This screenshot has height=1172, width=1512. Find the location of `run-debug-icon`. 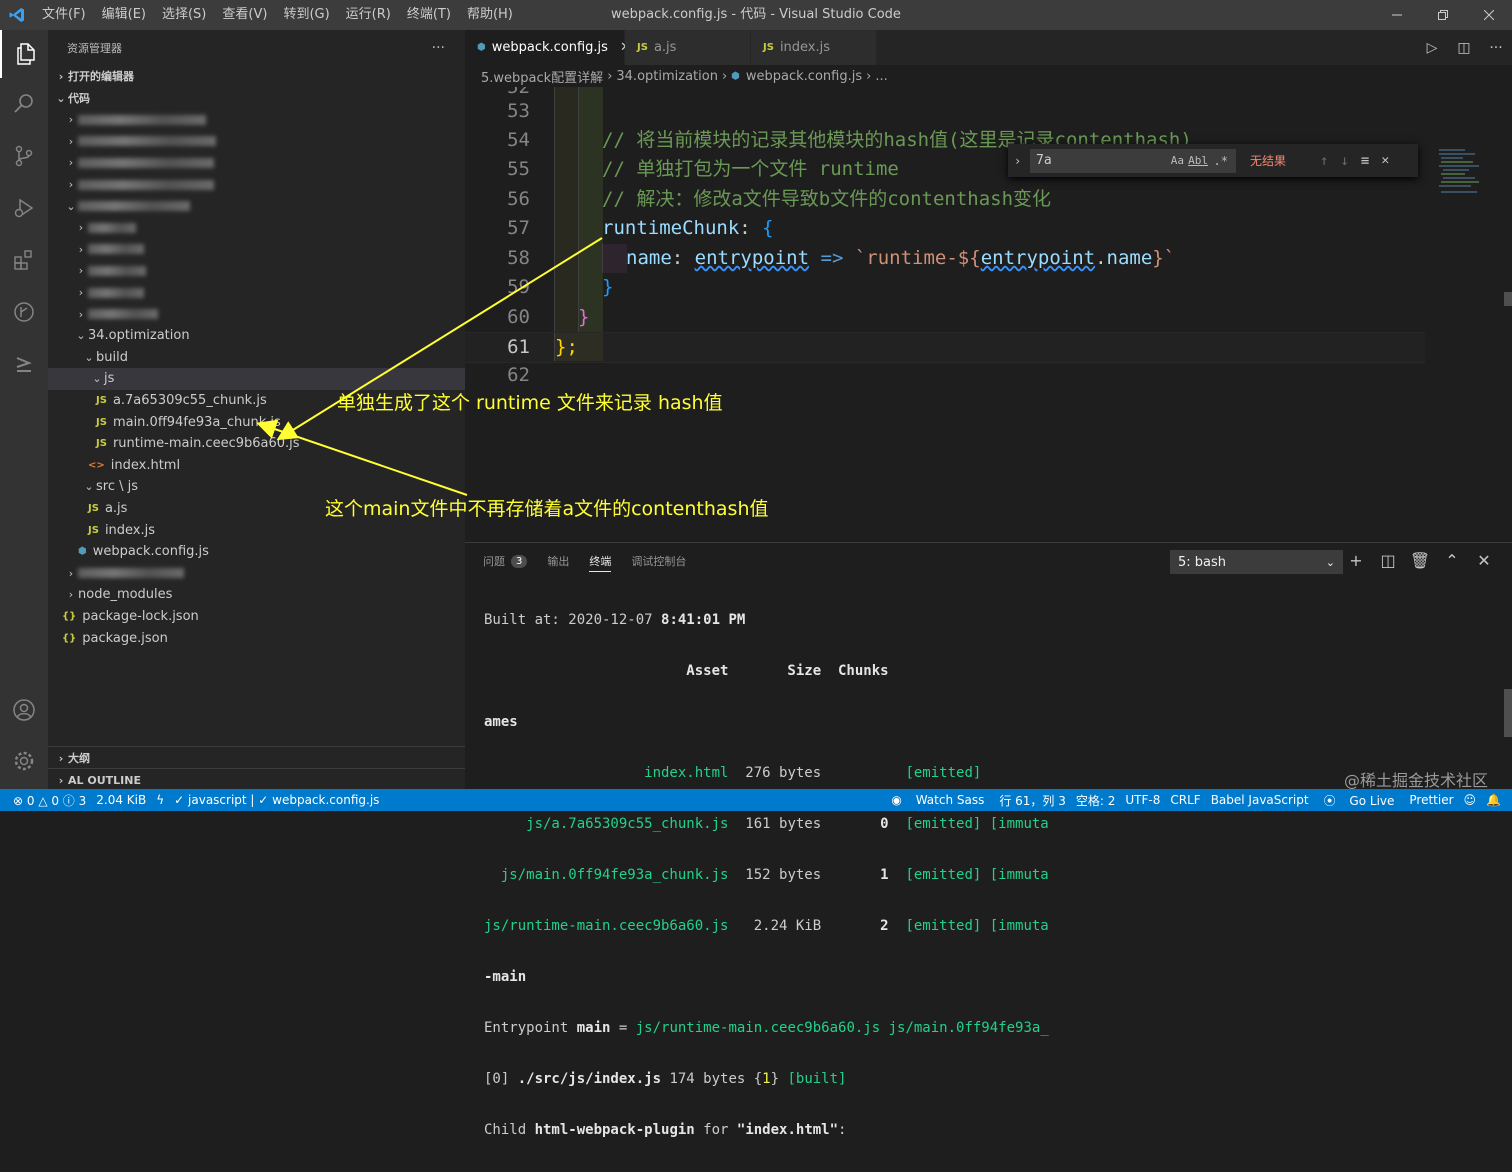

run-debug-icon is located at coordinates (24, 208).